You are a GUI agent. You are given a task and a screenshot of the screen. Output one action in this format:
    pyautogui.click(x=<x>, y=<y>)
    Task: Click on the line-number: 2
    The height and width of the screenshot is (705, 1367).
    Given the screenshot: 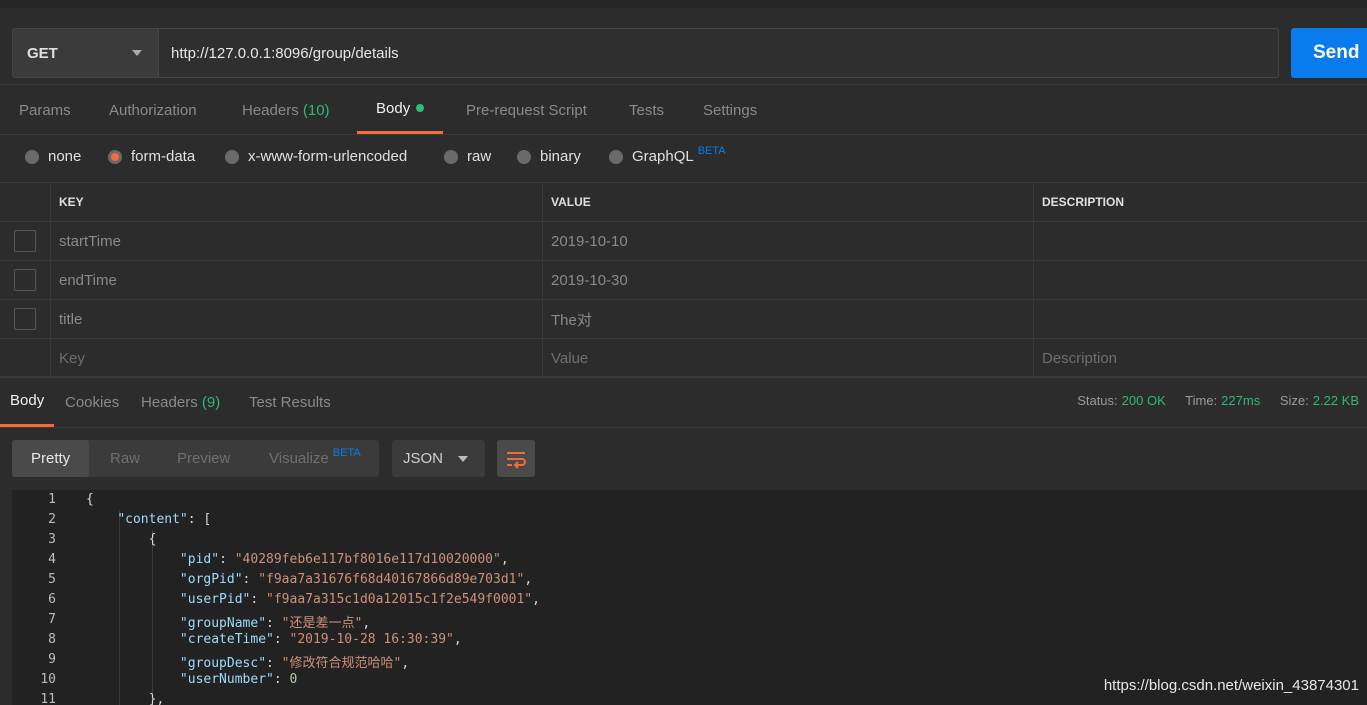 What is the action you would take?
    pyautogui.click(x=52, y=519)
    